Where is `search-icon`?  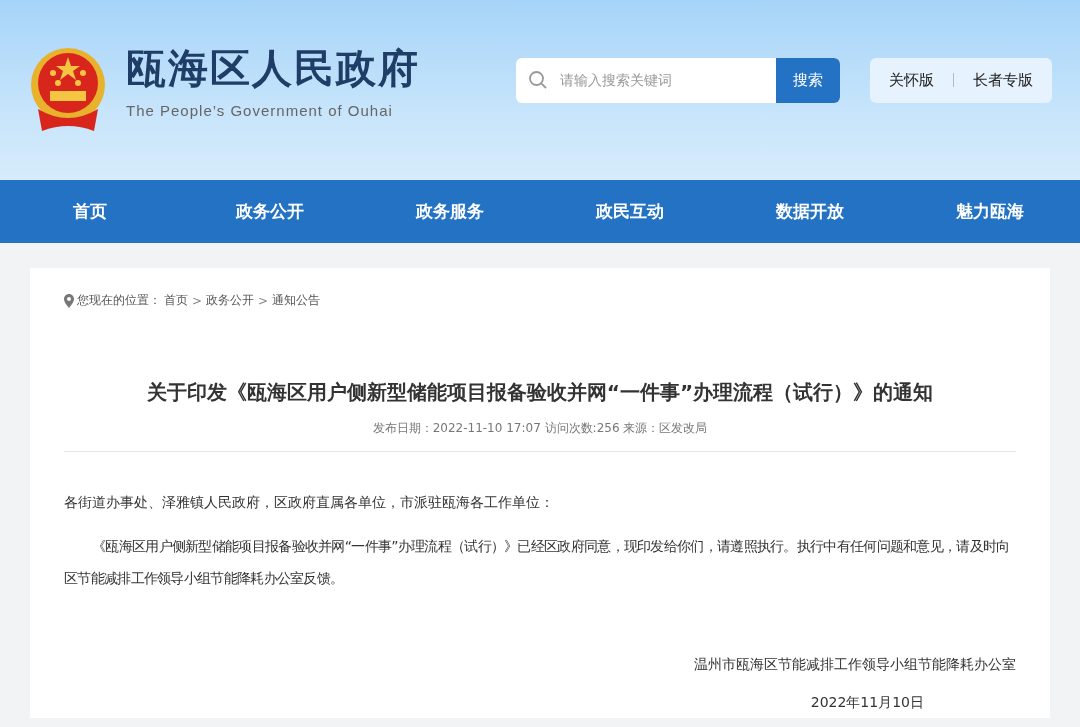
search-icon is located at coordinates (538, 79).